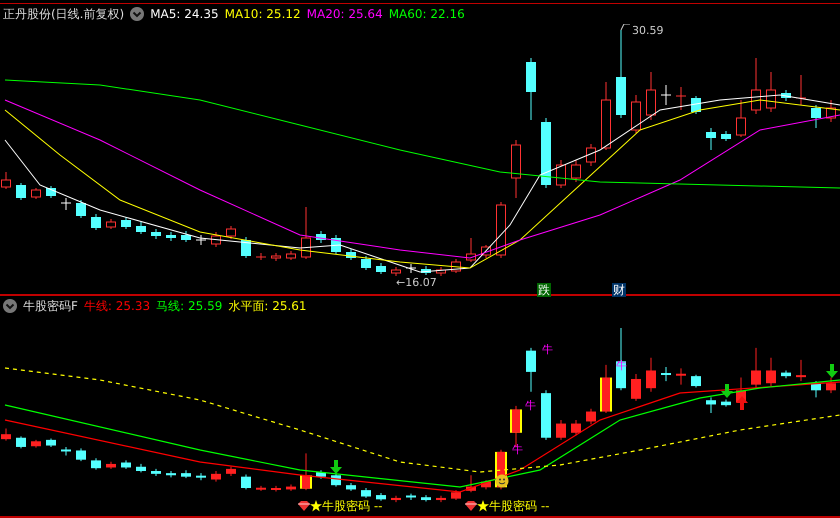 Image resolution: width=840 pixels, height=518 pixels. Describe the element at coordinates (267, 306) in the screenshot. I see `indicator-value: 水平面: 25.61` at that location.